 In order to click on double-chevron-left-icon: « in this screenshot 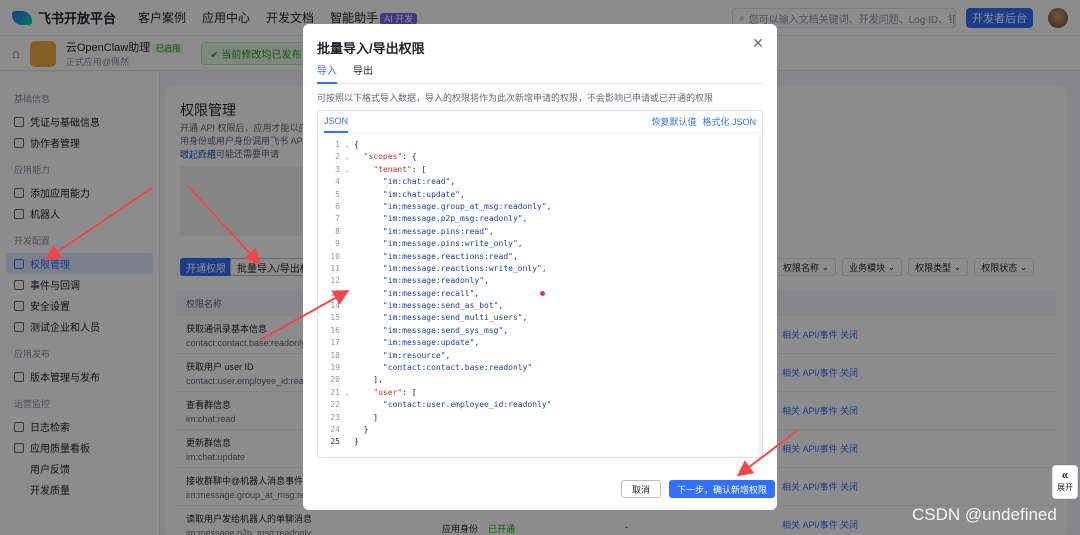, I will do `click(1065, 475)`.